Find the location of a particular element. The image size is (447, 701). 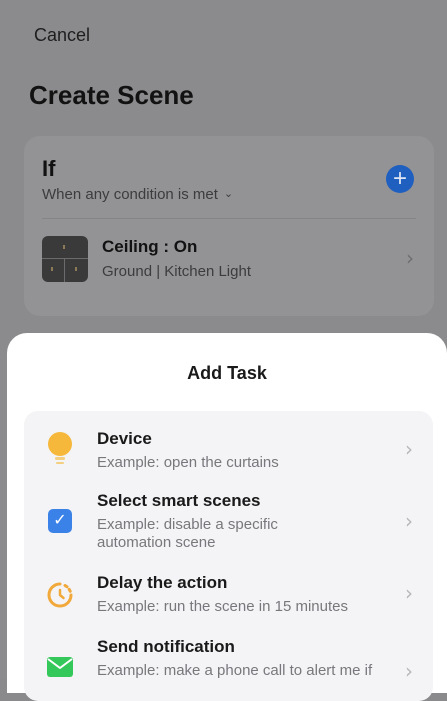

wall-switch-icon is located at coordinates (65, 259).